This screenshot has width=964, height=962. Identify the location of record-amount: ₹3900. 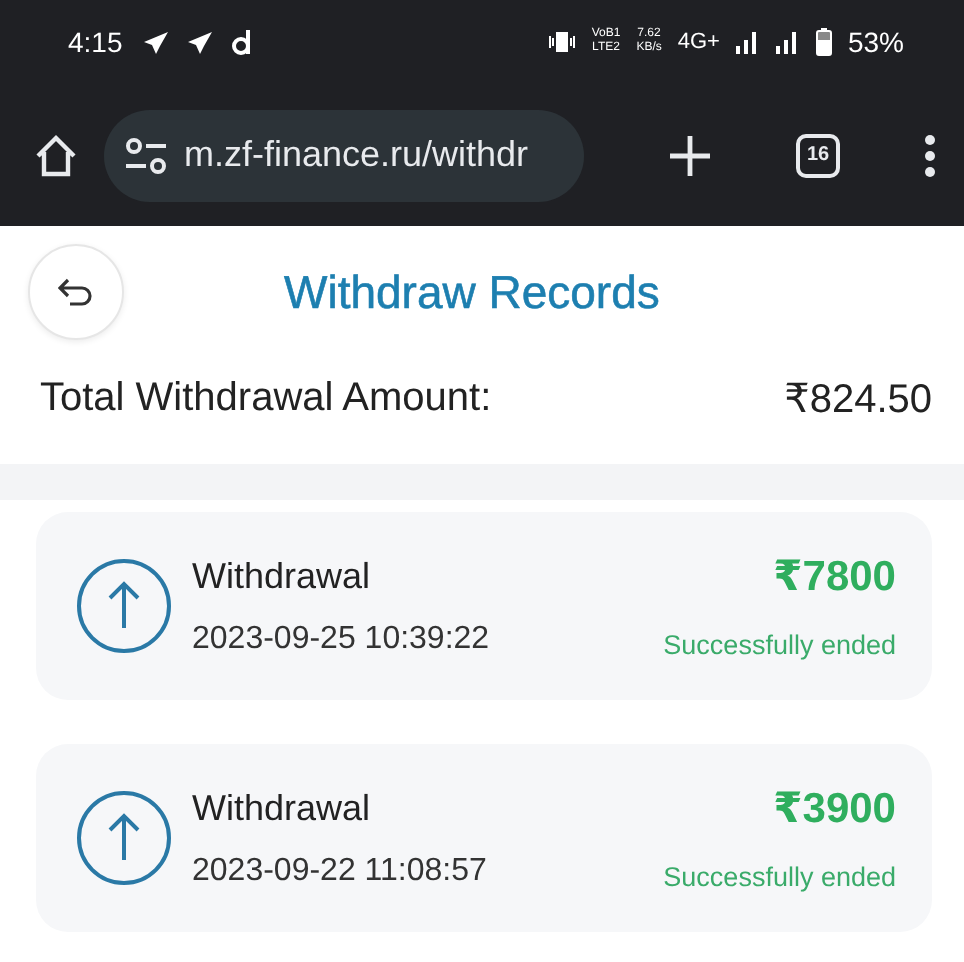
(834, 809).